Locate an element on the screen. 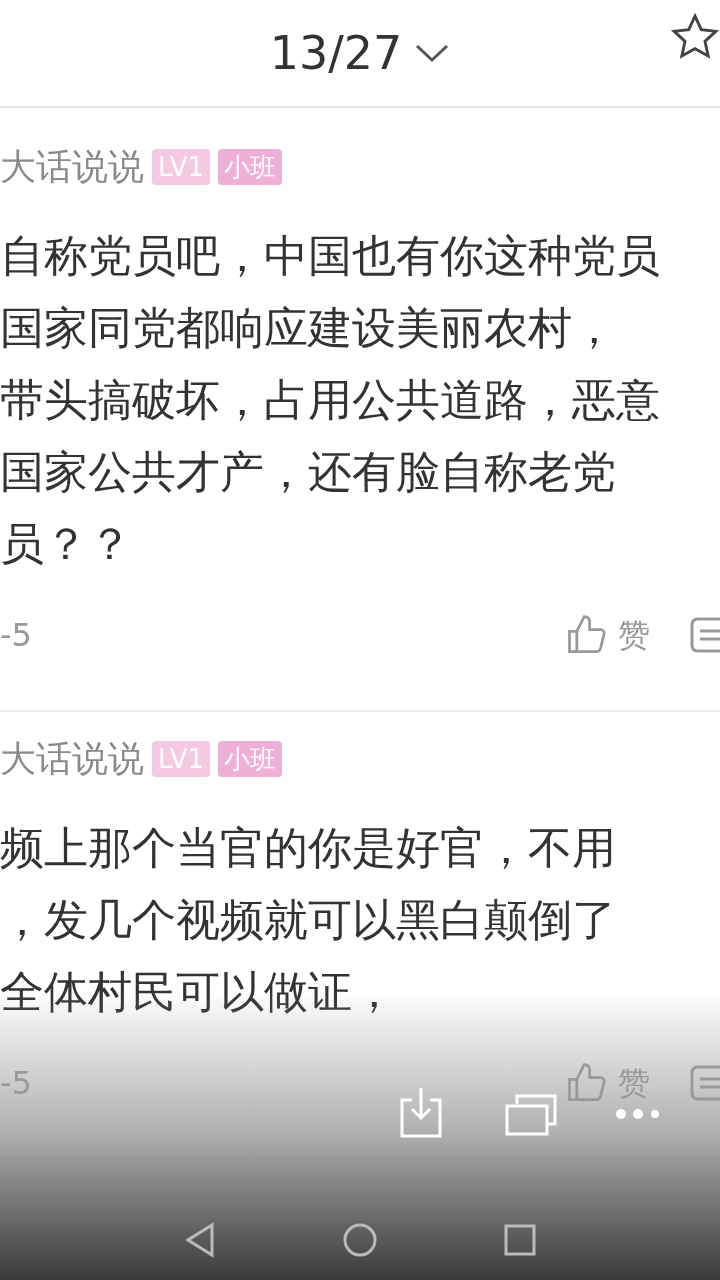  comment-text: 频上那个当官的你是好官，不用 is located at coordinates (308, 848).